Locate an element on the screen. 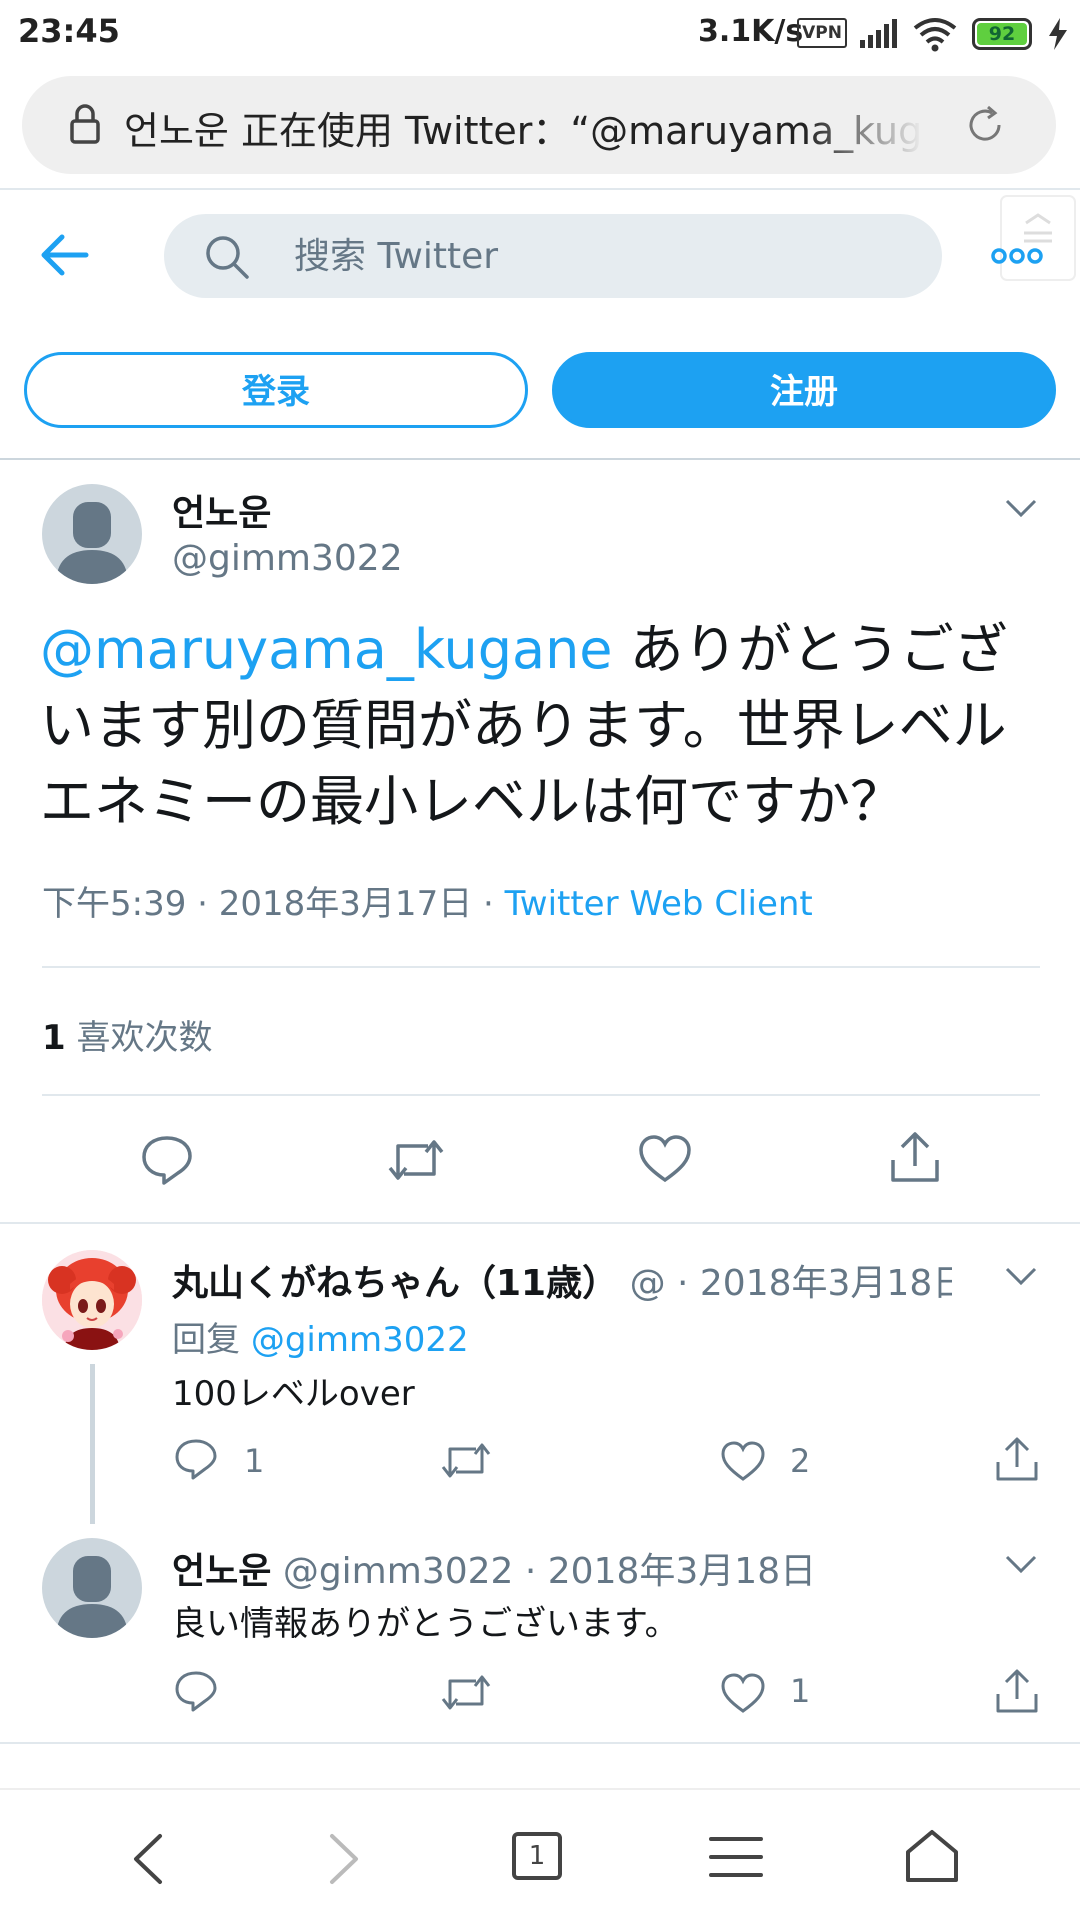 The height and width of the screenshot is (1922, 1080). author-name: 언노운 is located at coordinates (221, 510).